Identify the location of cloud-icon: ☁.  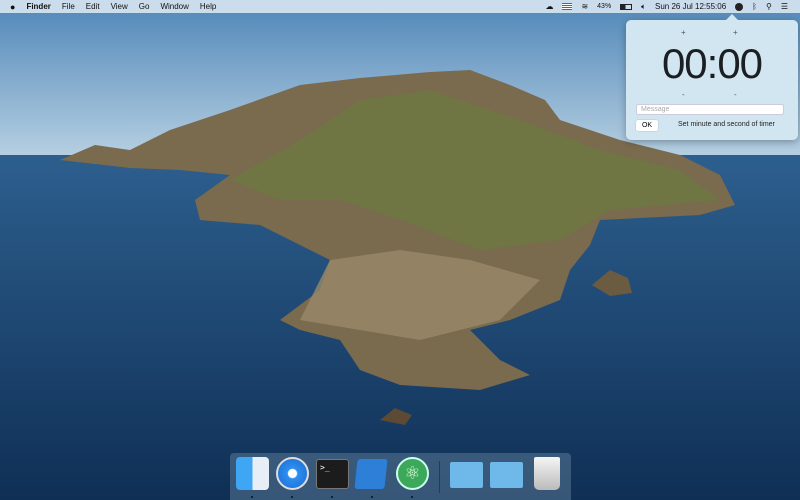
(549, 6).